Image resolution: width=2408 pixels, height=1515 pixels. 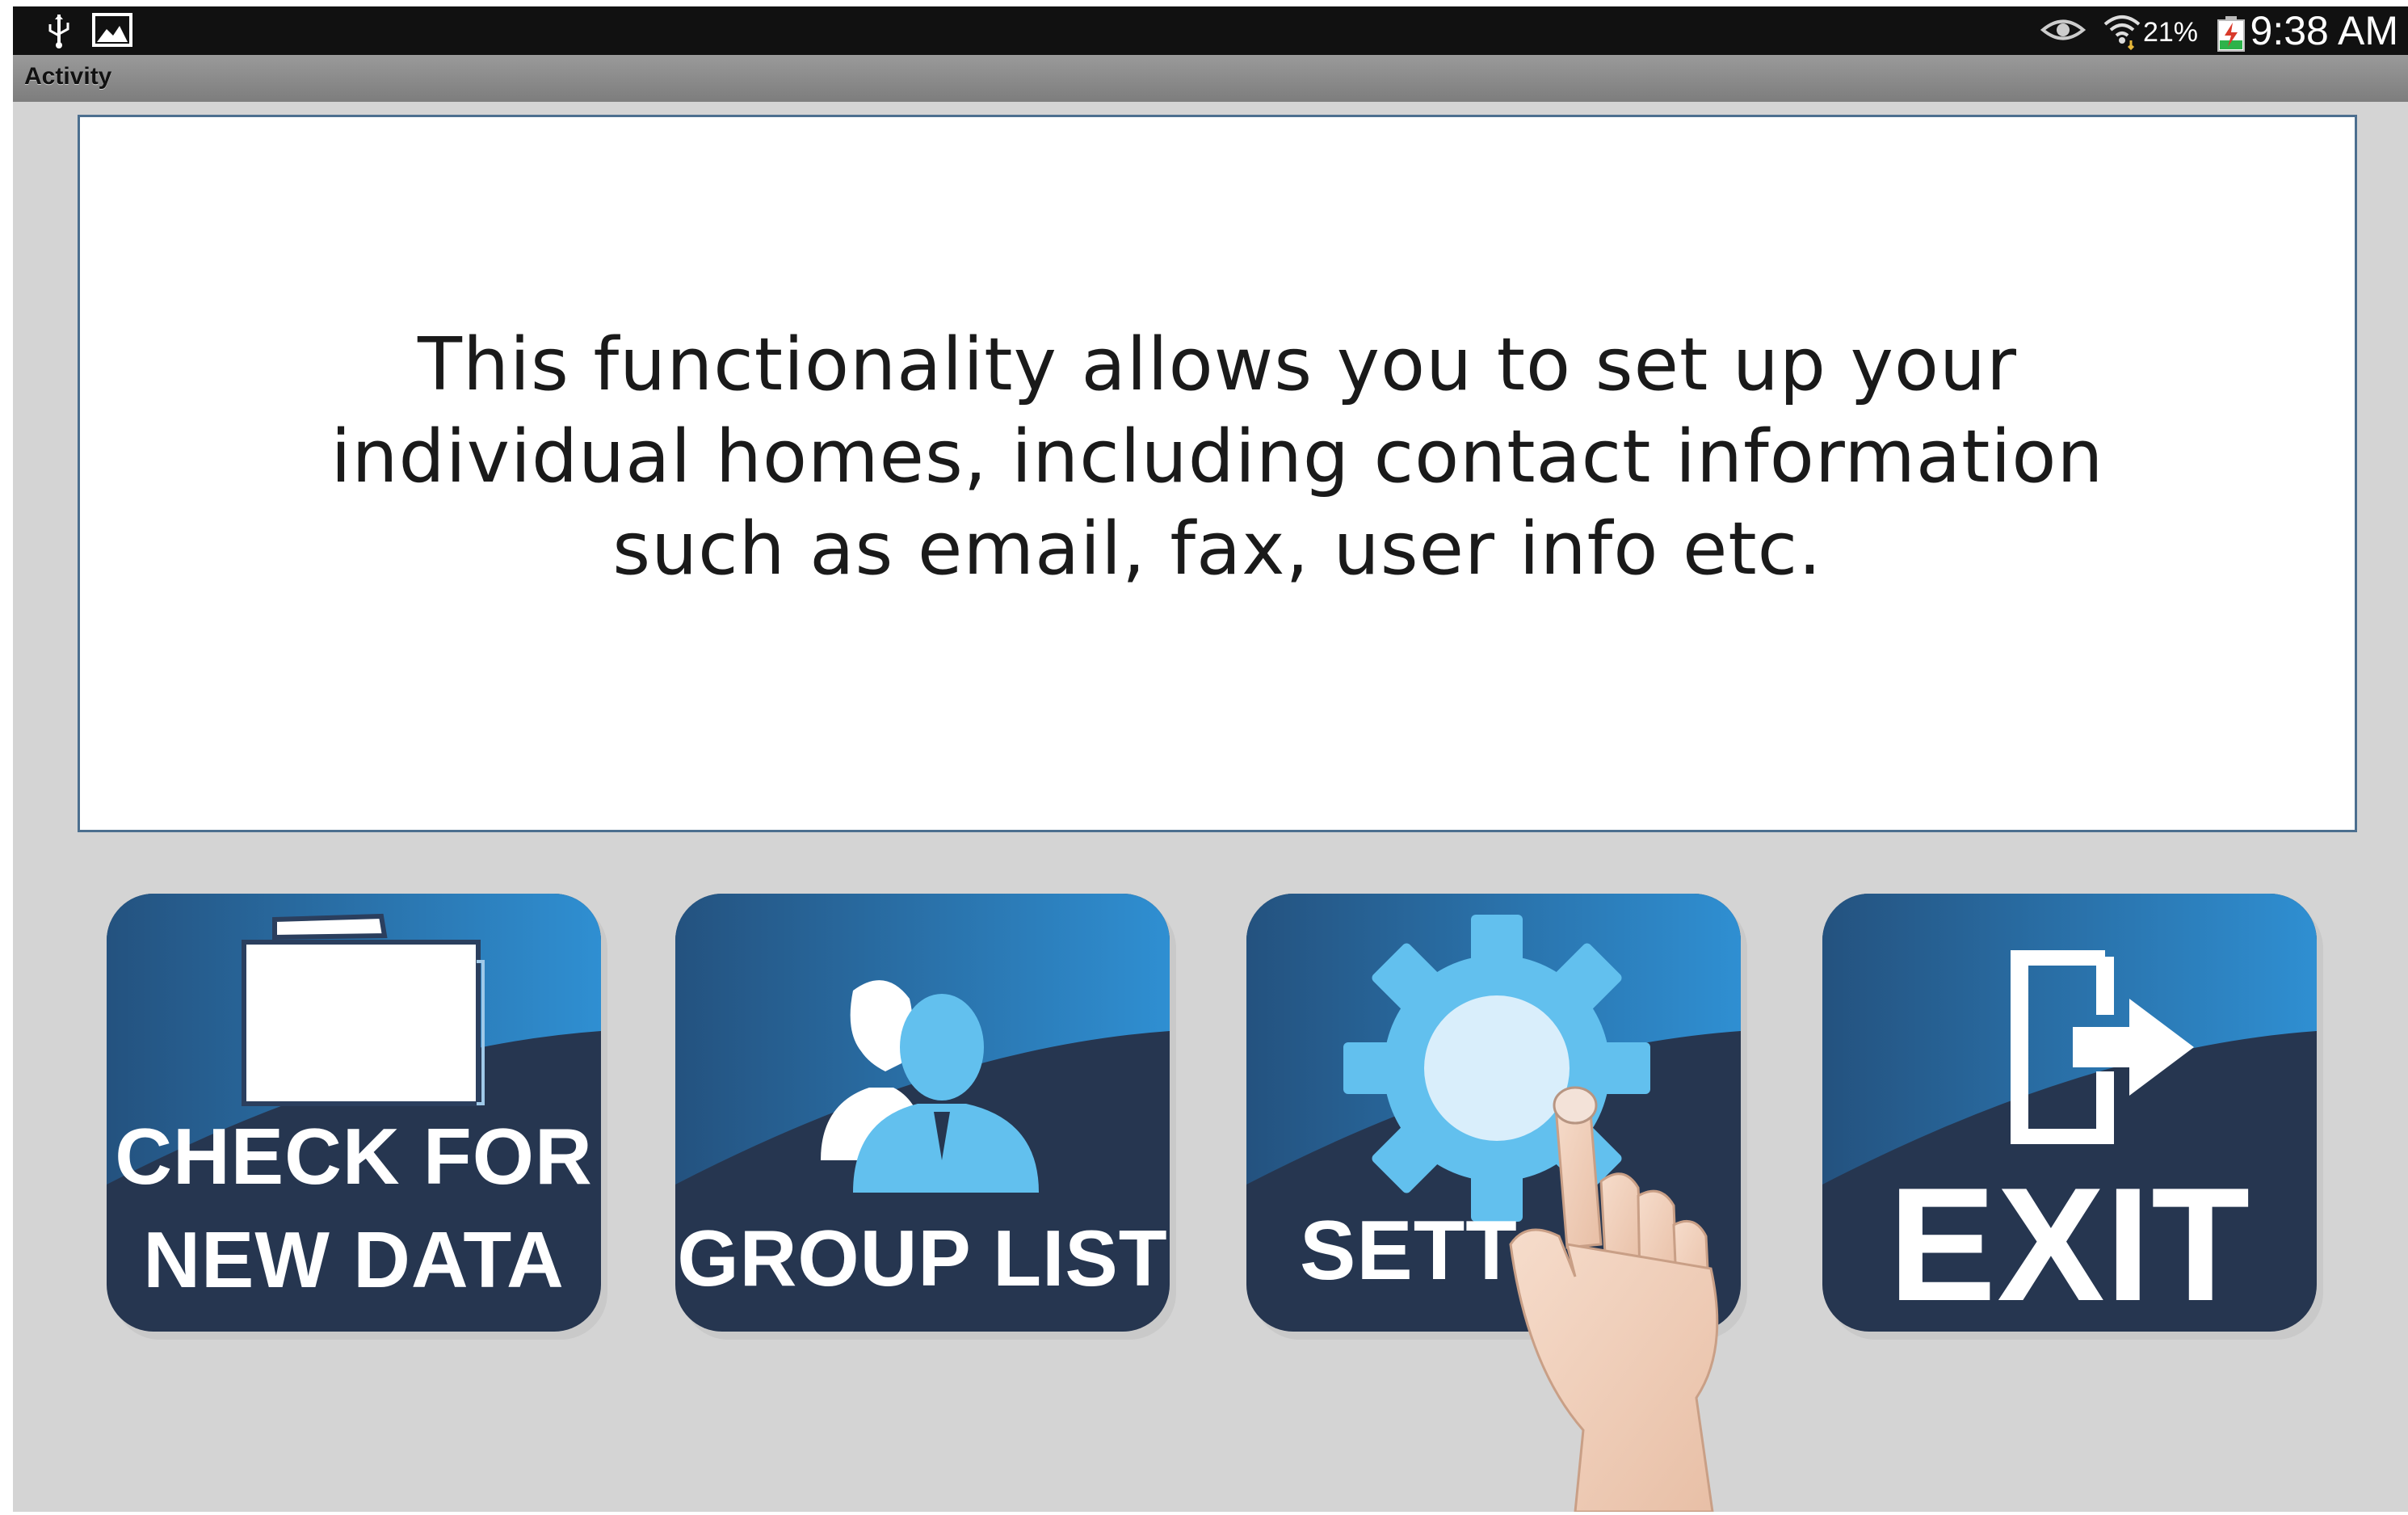 What do you see at coordinates (1210, 79) in the screenshot?
I see `title-bar: Activity` at bounding box center [1210, 79].